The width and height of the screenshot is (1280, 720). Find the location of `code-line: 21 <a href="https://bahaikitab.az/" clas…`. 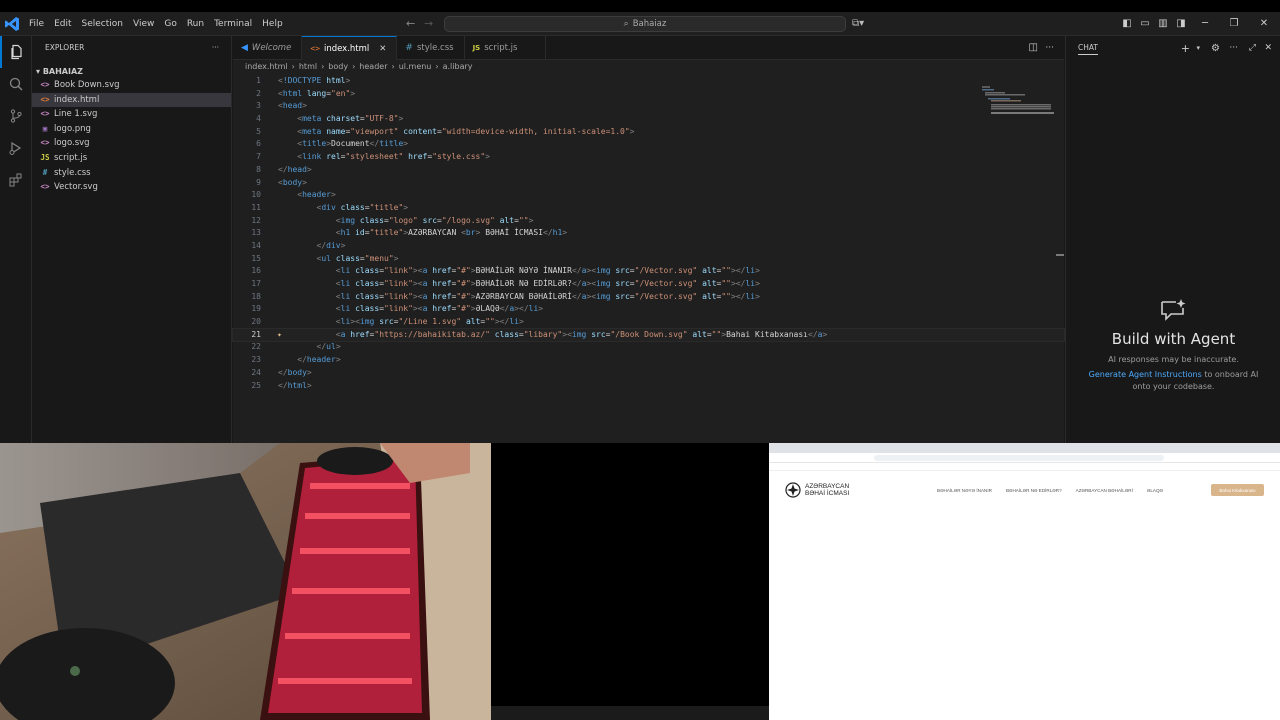

code-line: 21 <a href="https://bahaikitab.az/" clas… is located at coordinates (648, 335).